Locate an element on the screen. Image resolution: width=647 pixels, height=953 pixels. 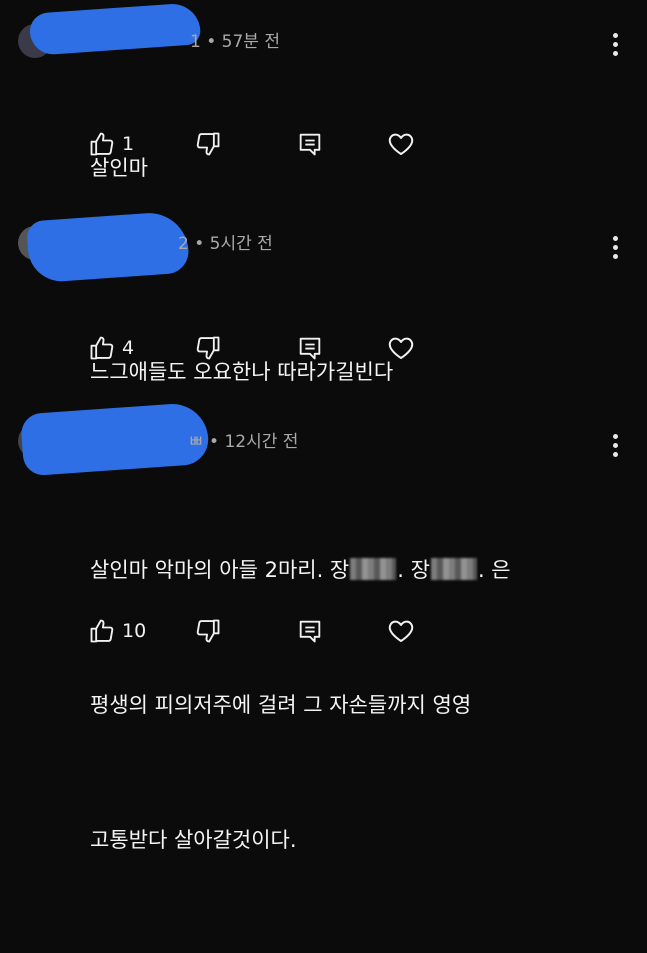
comment-meta: 2 • 5시간 전 is located at coordinates (225, 241).